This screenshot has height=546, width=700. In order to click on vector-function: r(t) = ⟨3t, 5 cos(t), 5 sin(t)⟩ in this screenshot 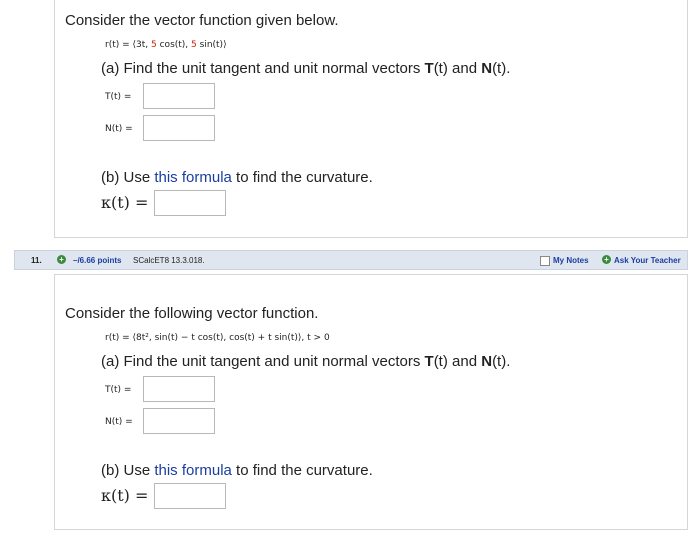, I will do `click(166, 45)`.